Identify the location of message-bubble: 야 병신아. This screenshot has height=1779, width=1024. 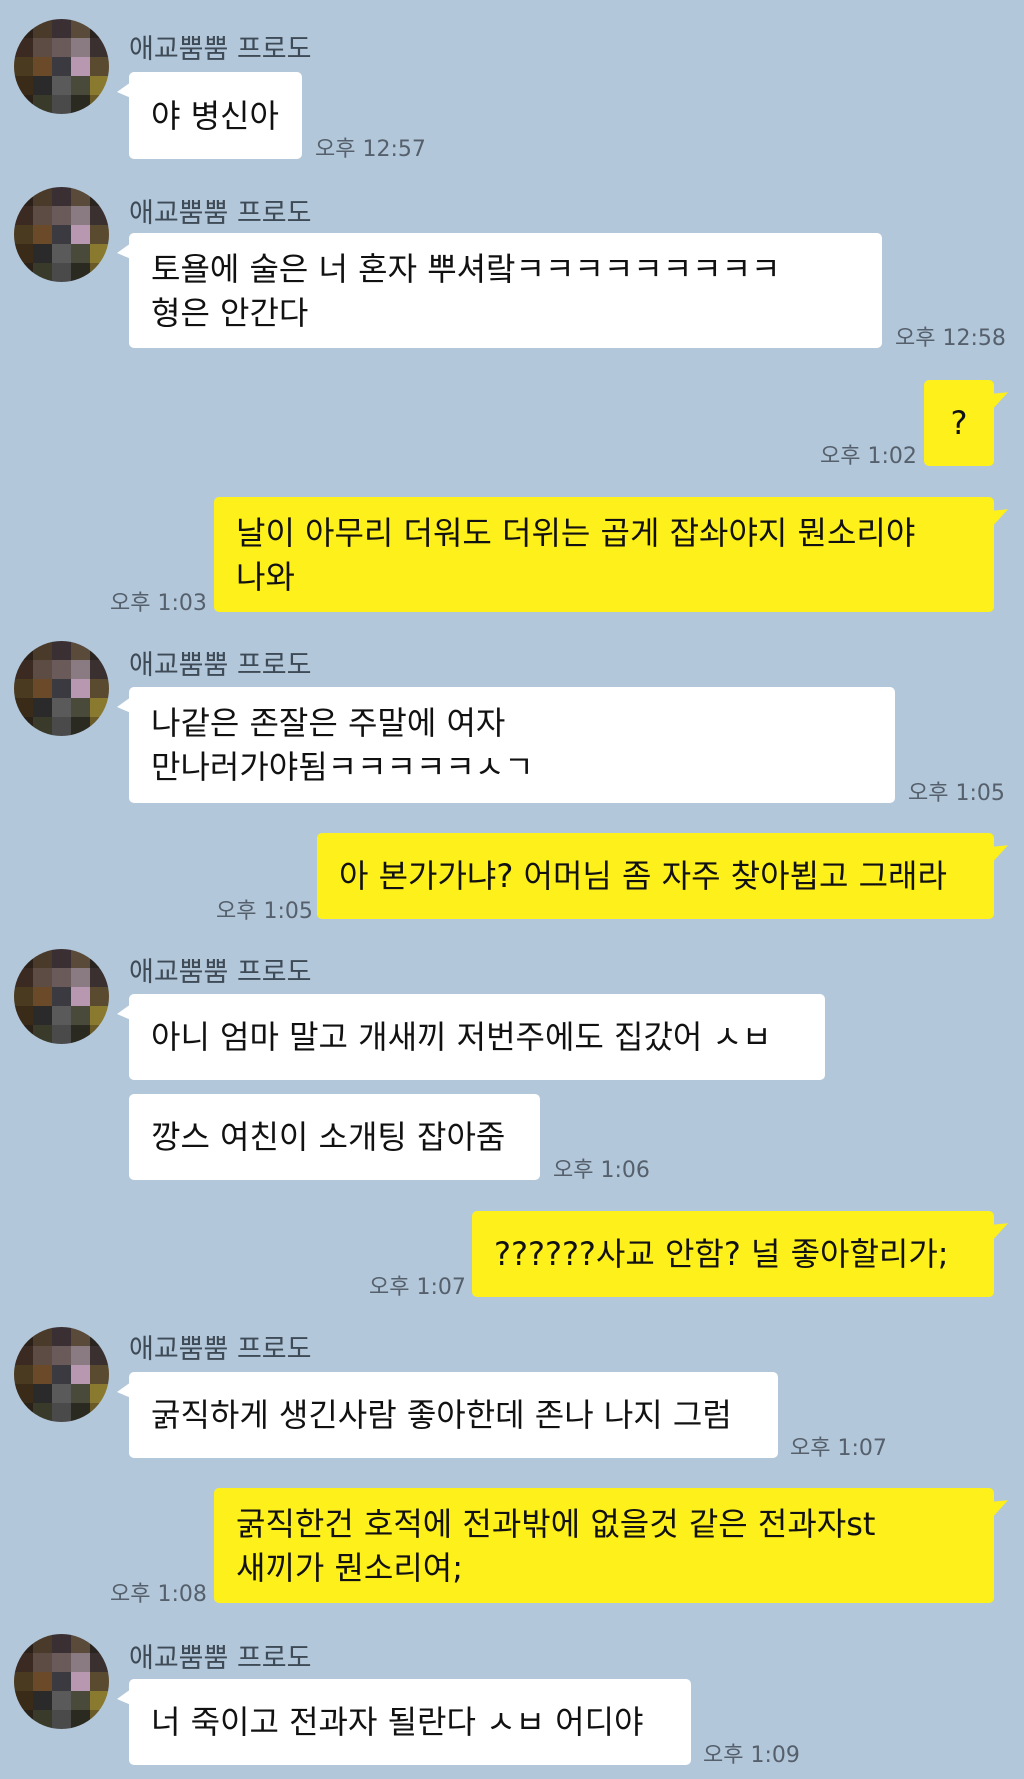
(209, 115).